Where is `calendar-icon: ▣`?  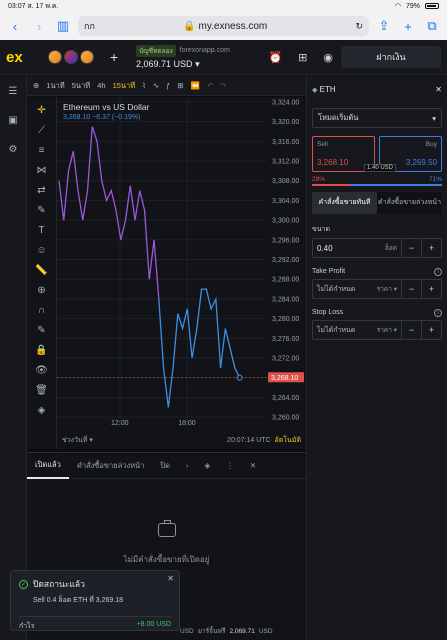
calendar-icon: ▣ is located at coordinates (12, 120).